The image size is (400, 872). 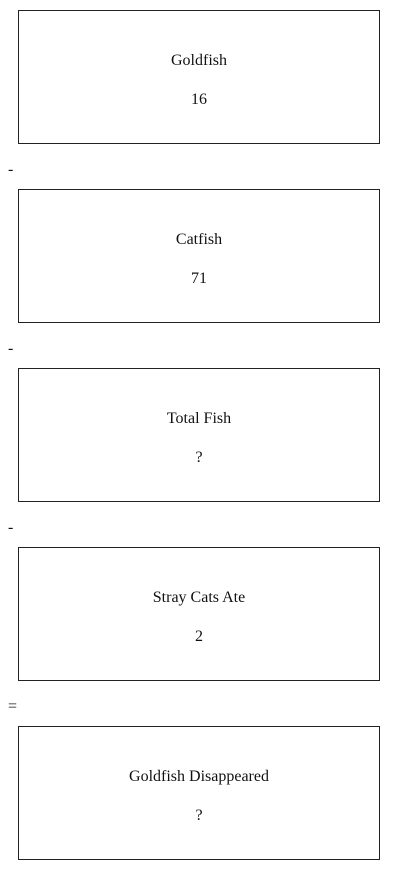 I want to click on catfish-label: Catfish, so click(x=199, y=239).